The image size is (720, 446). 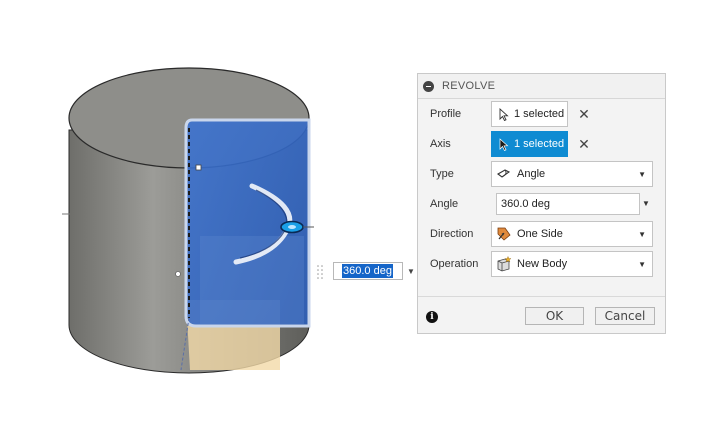 I want to click on type-label: Type, so click(x=442, y=174).